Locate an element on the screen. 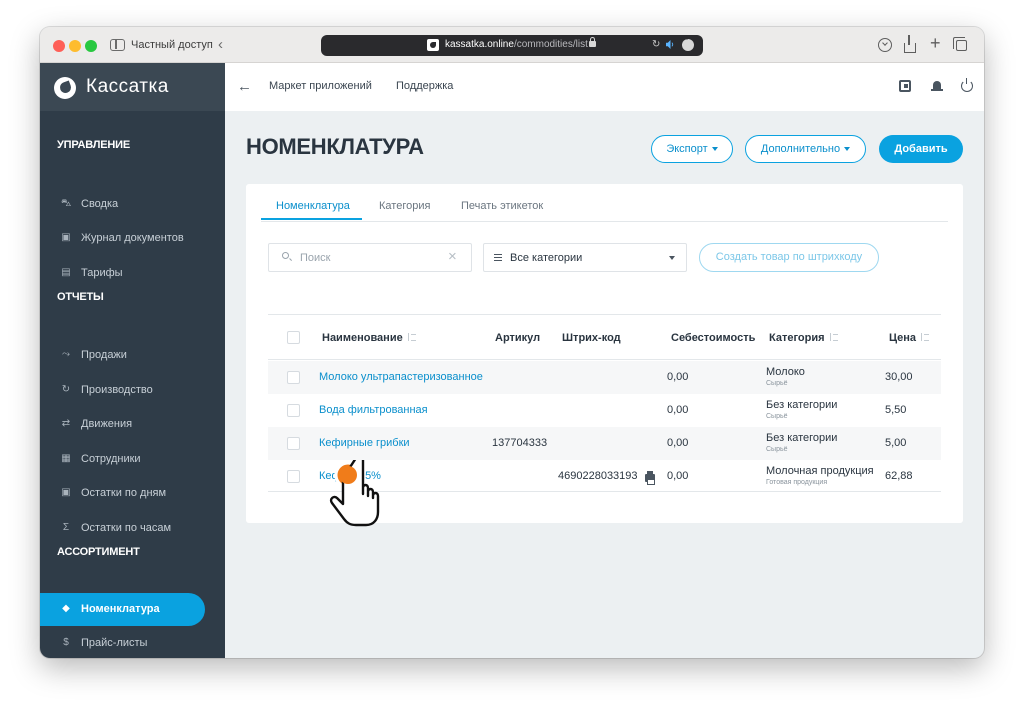  column-header-name: Наименование is located at coordinates (369, 338).